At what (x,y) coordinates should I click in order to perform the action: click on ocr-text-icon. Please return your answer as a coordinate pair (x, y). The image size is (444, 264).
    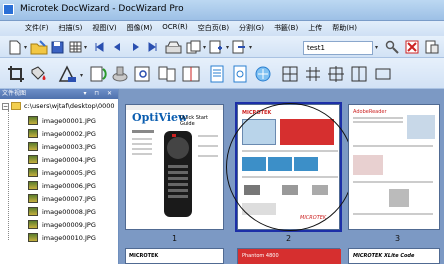
    Looking at the image, I should click on (240, 74).